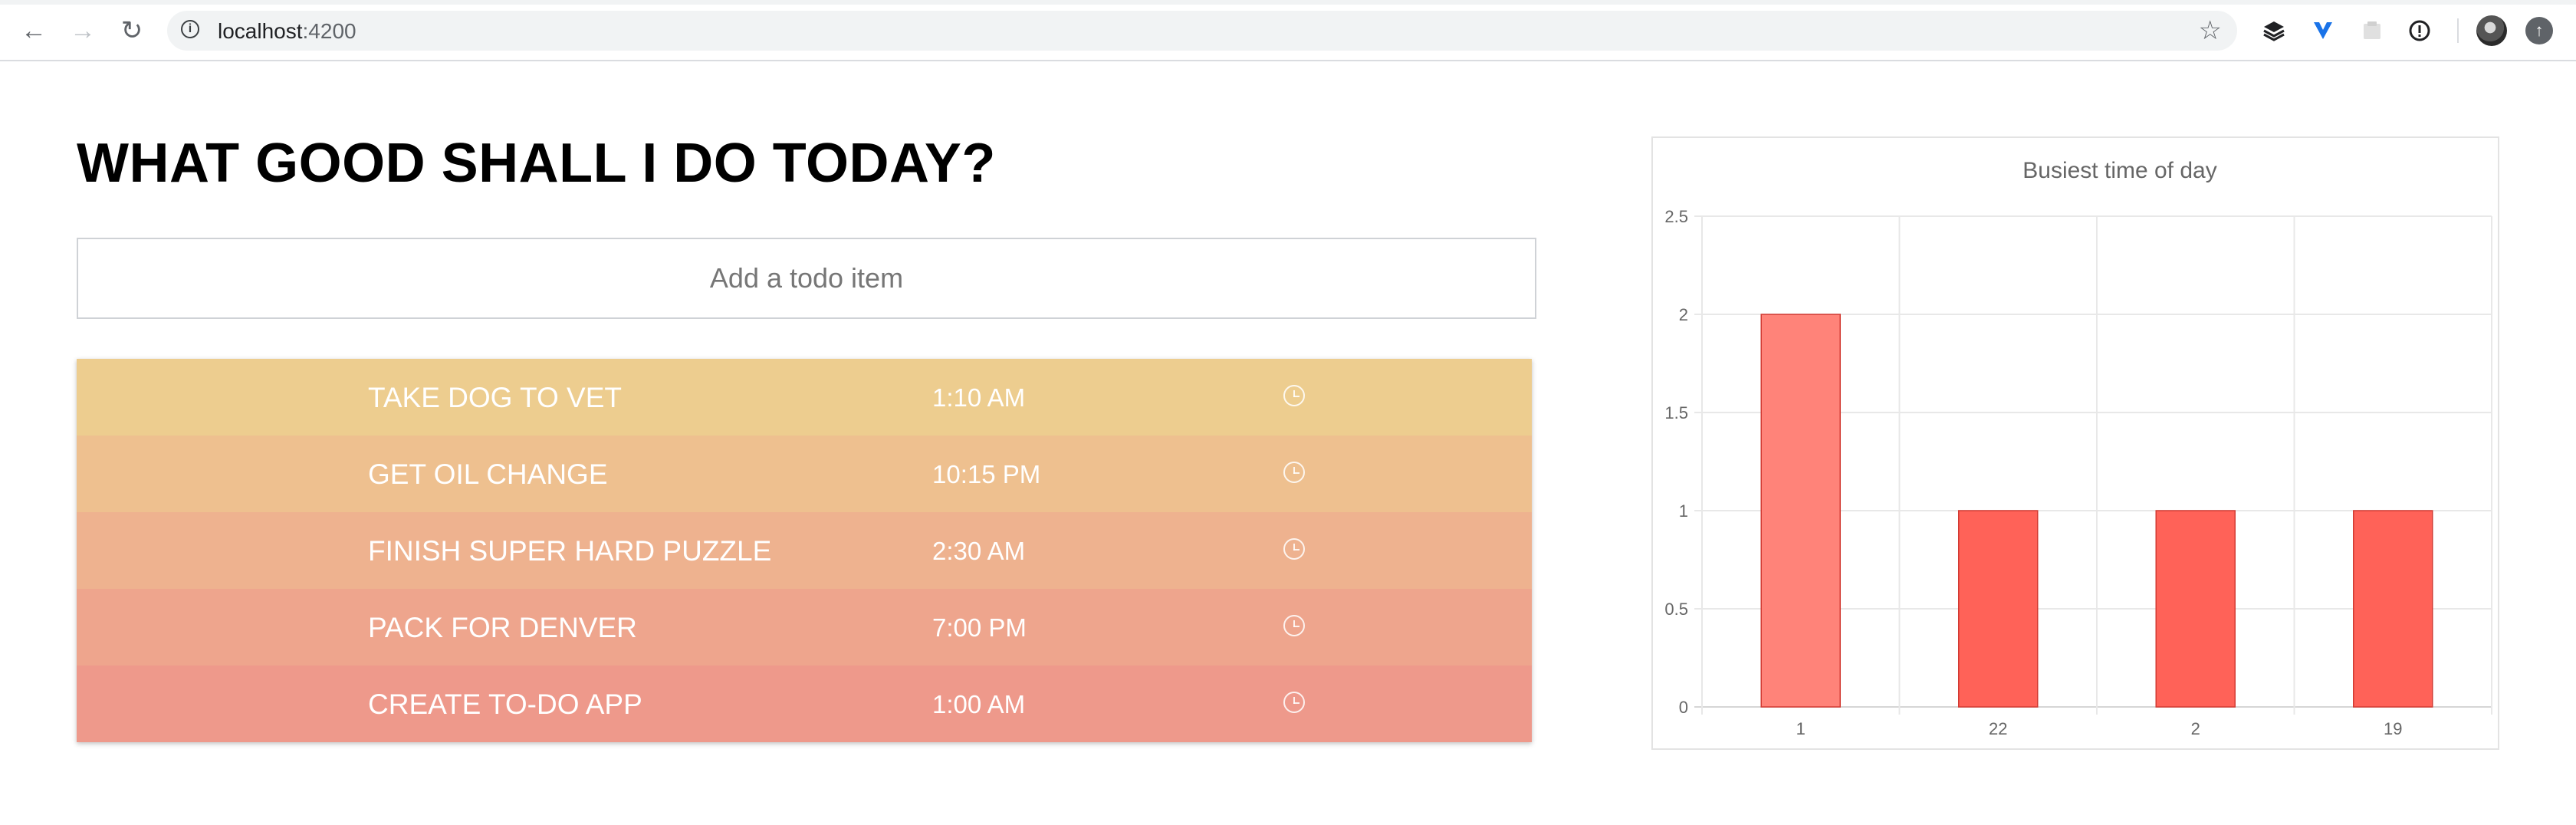 Image resolution: width=2576 pixels, height=825 pixels. I want to click on star-icon: ☆, so click(2210, 30).